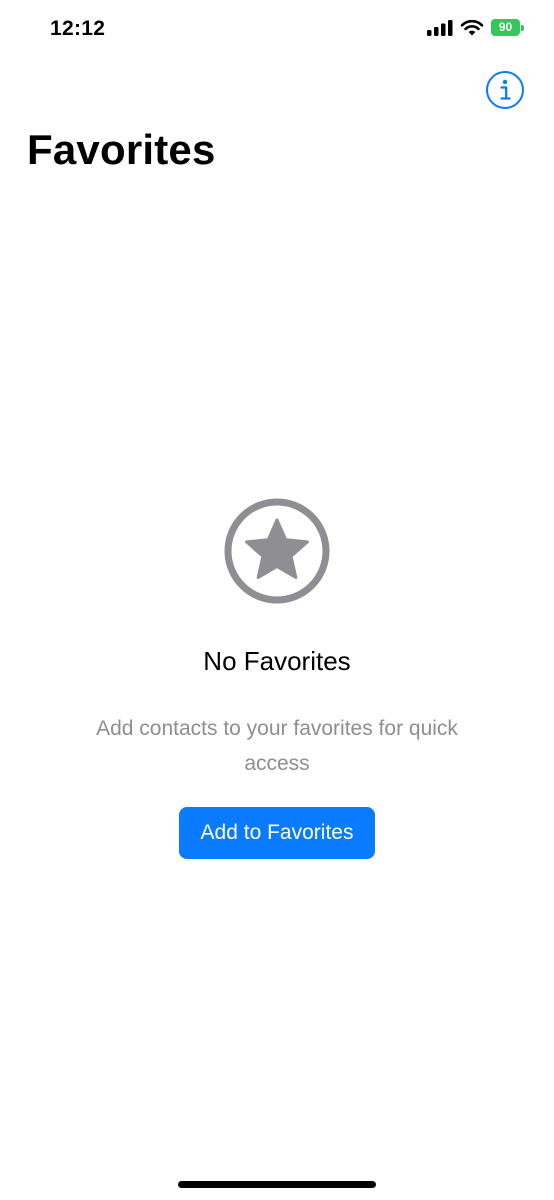 The image size is (554, 1200). I want to click on home-indicator, so click(277, 1184).